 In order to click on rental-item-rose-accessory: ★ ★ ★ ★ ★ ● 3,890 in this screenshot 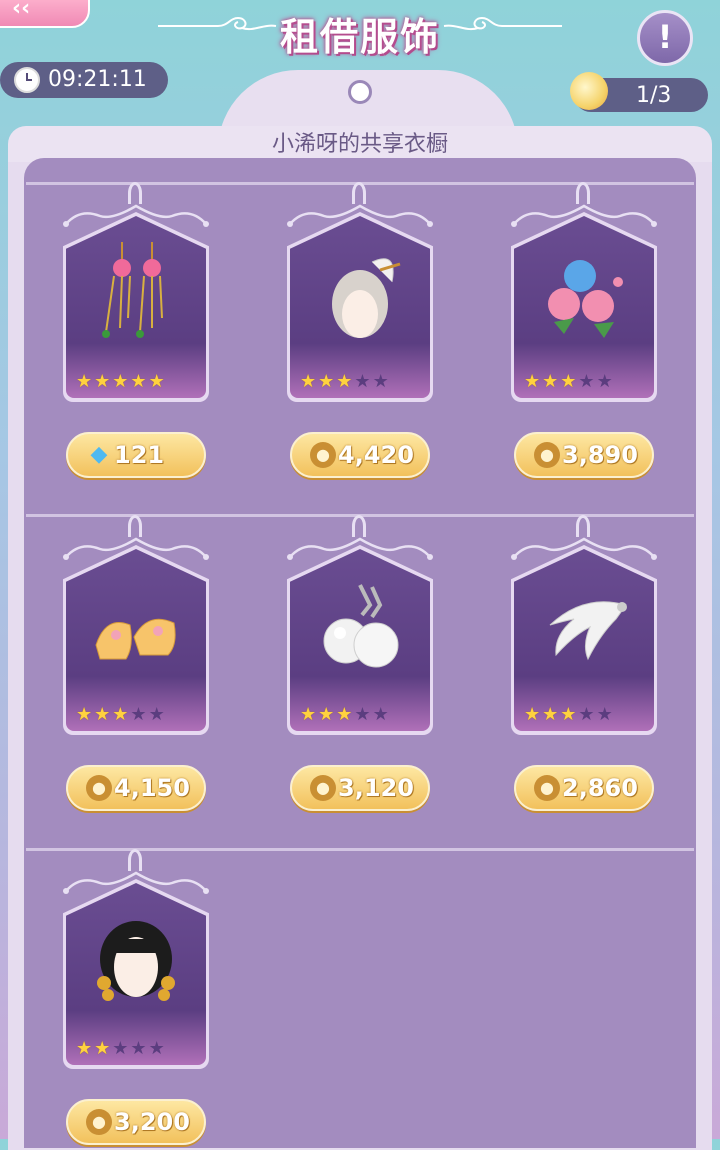, I will do `click(584, 332)`.